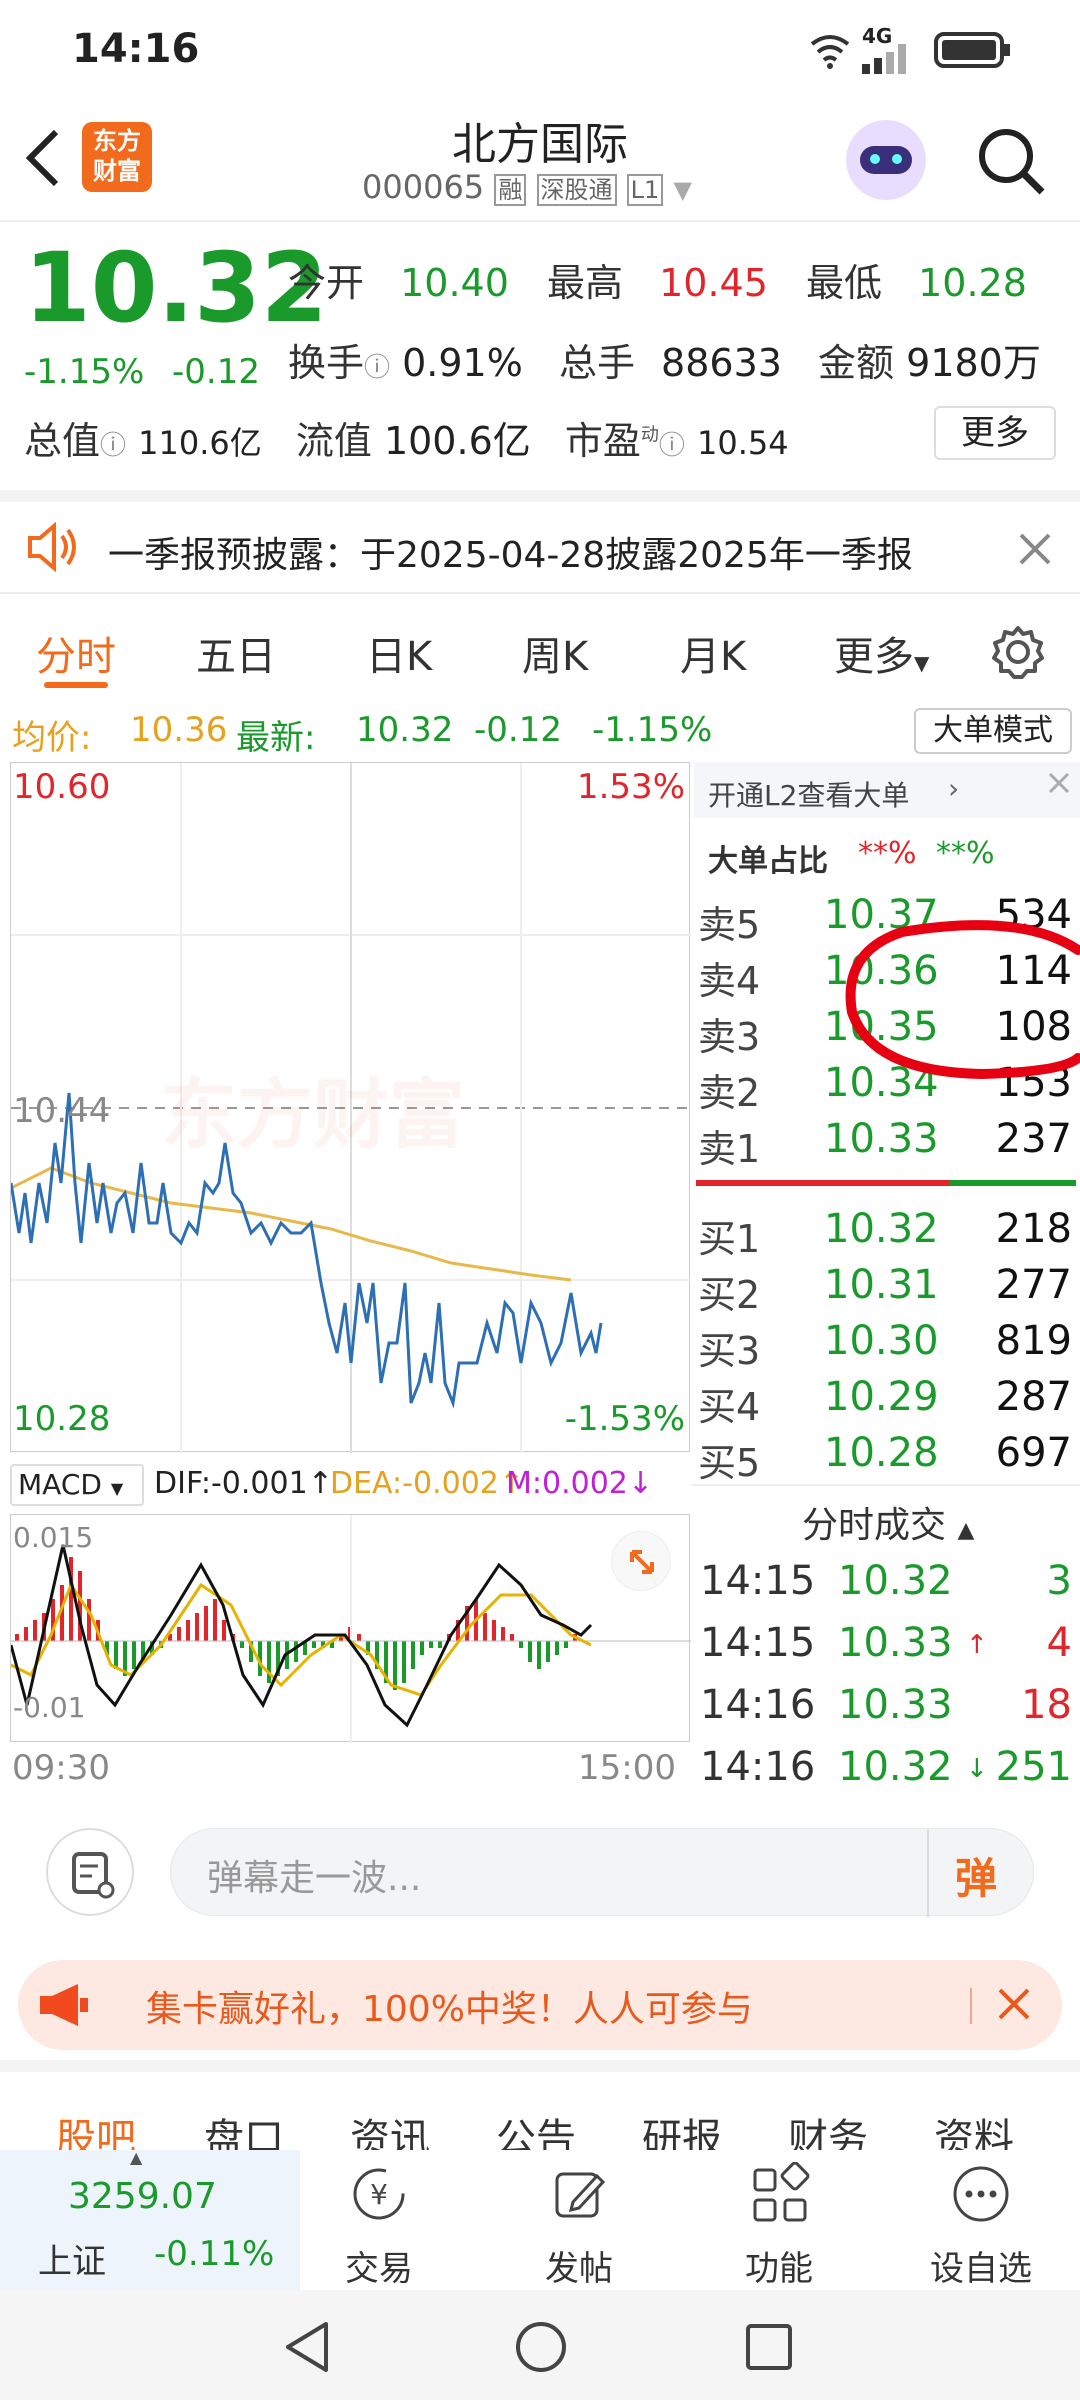 This screenshot has width=1080, height=2400. Describe the element at coordinates (973, 363) in the screenshot. I see `turnover-amount: 9180万` at that location.